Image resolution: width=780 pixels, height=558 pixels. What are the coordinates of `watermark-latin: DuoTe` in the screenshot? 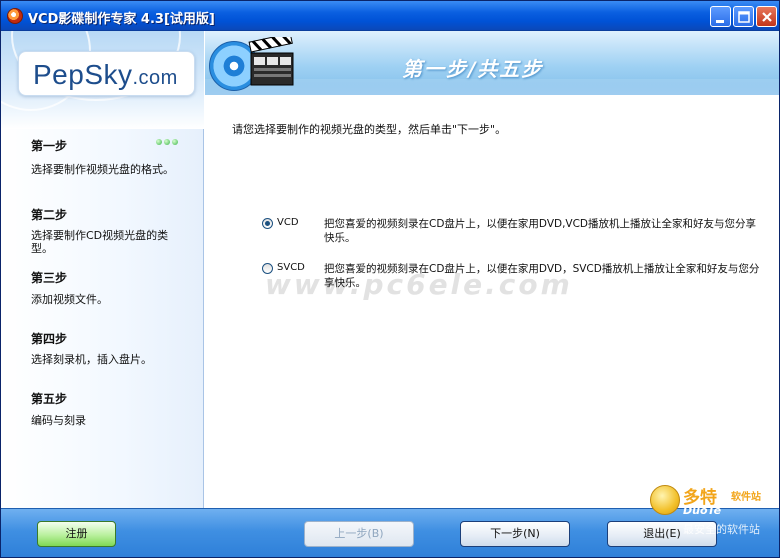 It's located at (702, 510).